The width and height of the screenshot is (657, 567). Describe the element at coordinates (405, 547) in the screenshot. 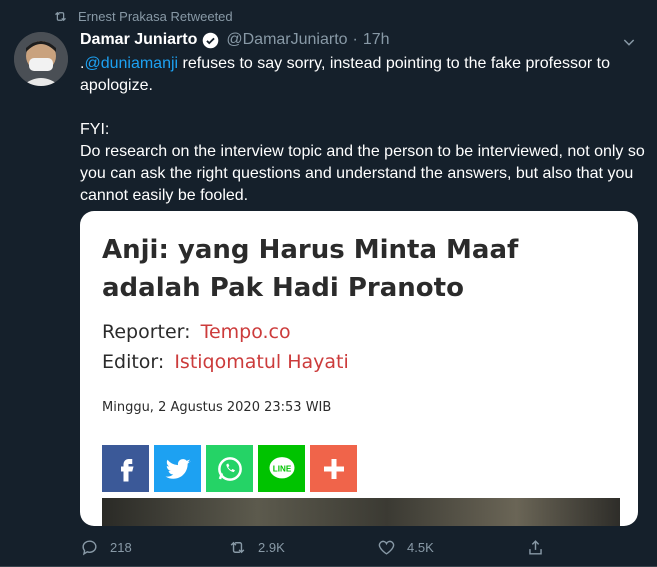

I see `like-button: 4.5K` at that location.